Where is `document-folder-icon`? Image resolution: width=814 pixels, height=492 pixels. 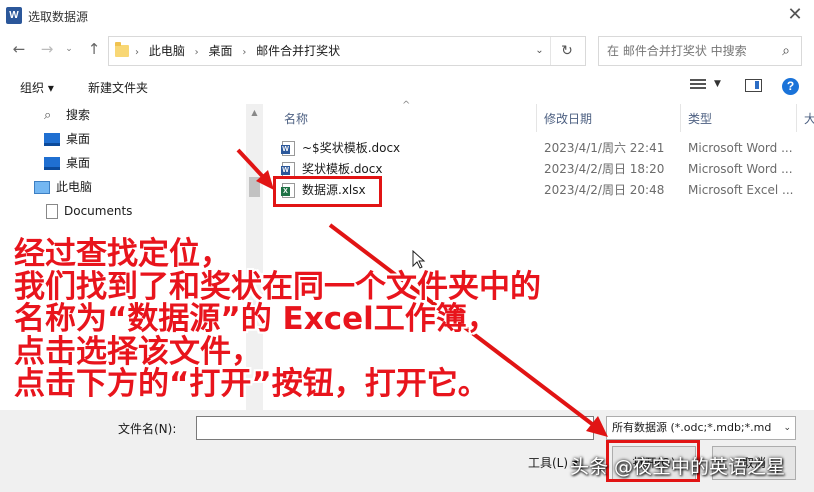
document-folder-icon is located at coordinates (52, 211).